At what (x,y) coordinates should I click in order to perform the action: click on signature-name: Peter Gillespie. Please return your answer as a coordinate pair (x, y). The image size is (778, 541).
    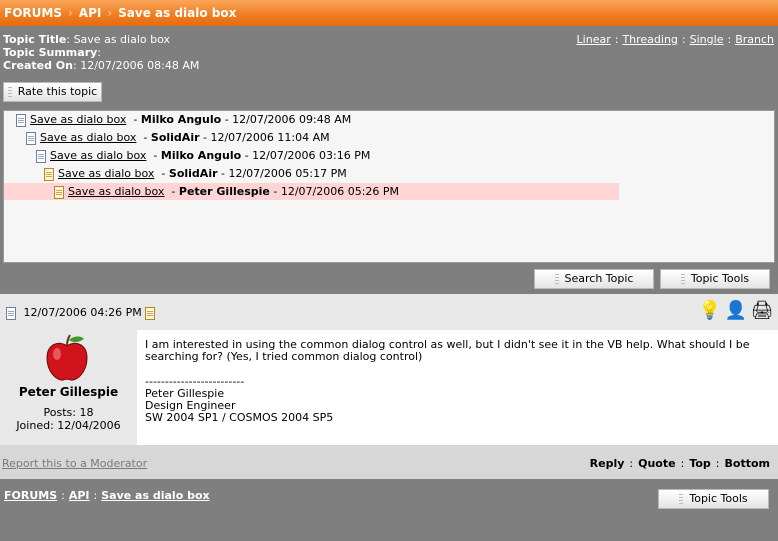
    Looking at the image, I should click on (185, 393).